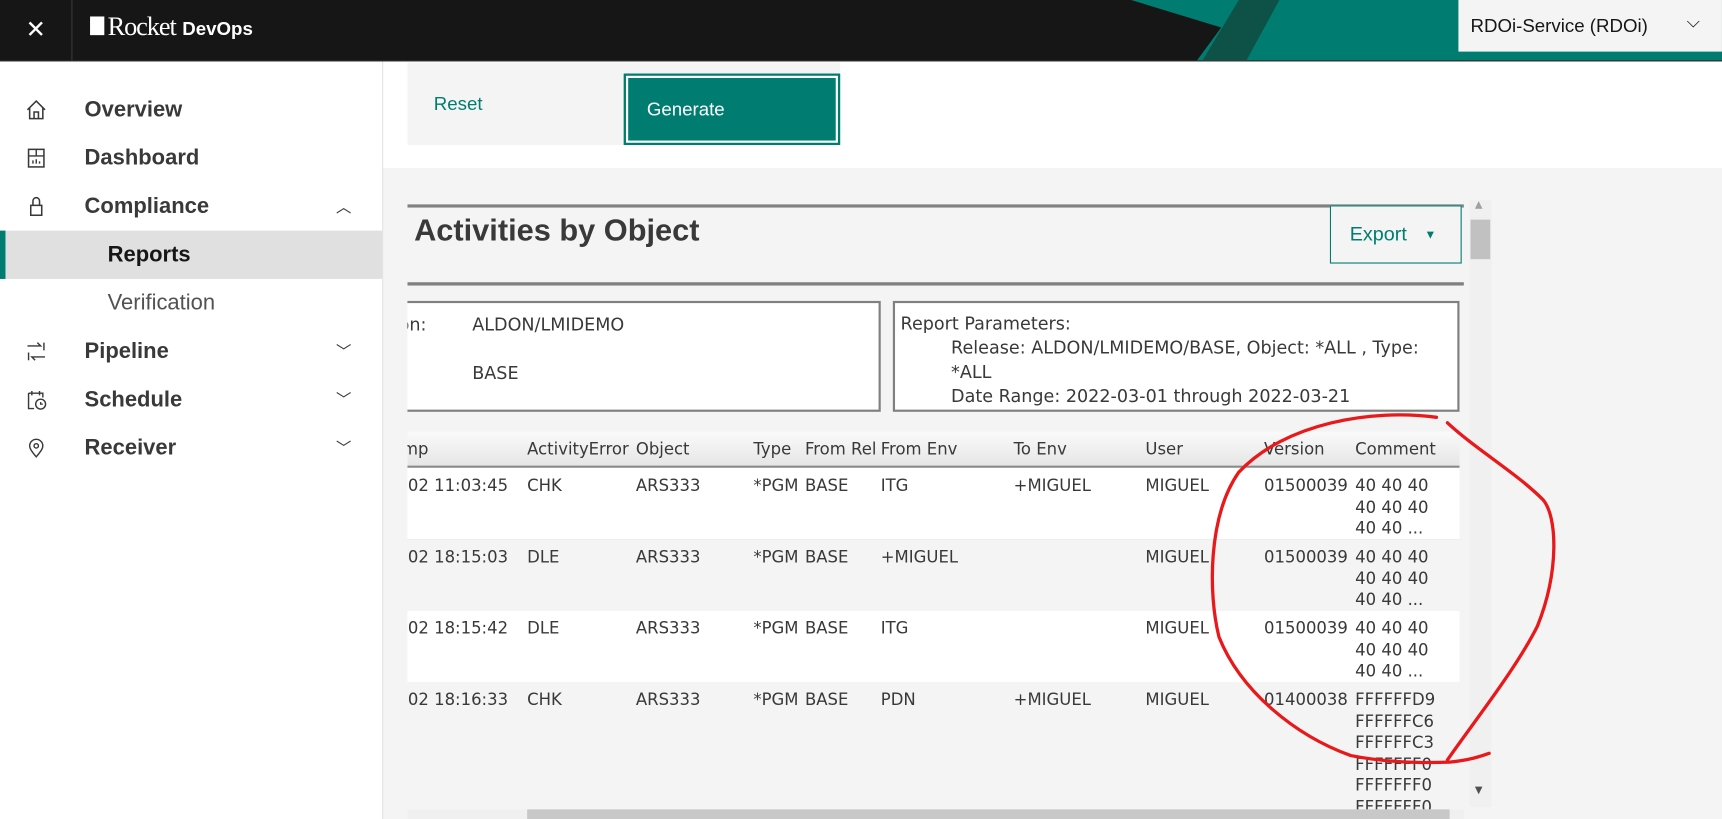 This screenshot has height=819, width=1722. Describe the element at coordinates (458, 556) in the screenshot. I see `cell-ts: -02 18:15:03` at that location.